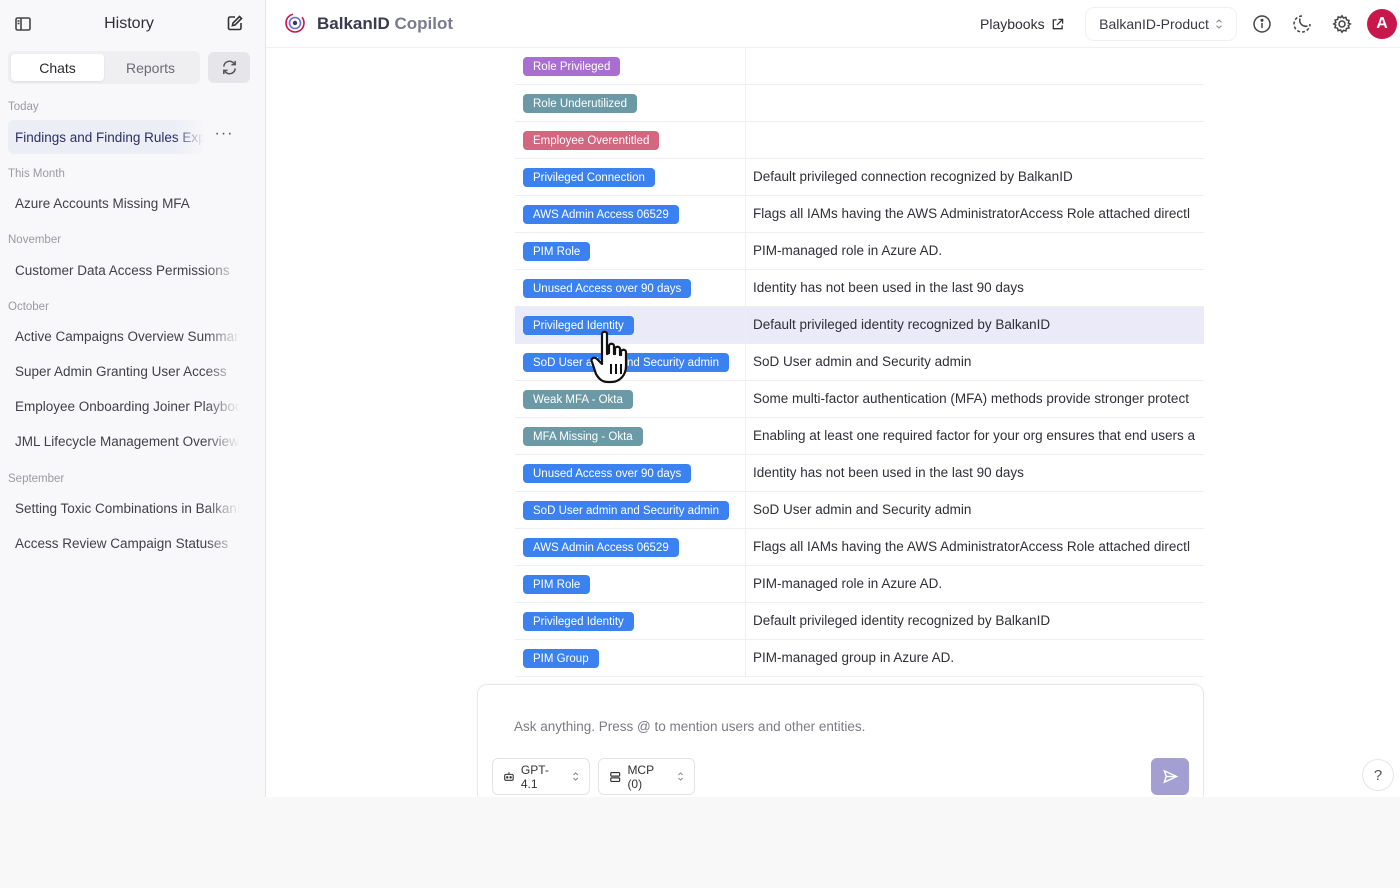 This screenshot has width=1400, height=888. What do you see at coordinates (23, 107) in the screenshot?
I see `group-label-today: Today` at bounding box center [23, 107].